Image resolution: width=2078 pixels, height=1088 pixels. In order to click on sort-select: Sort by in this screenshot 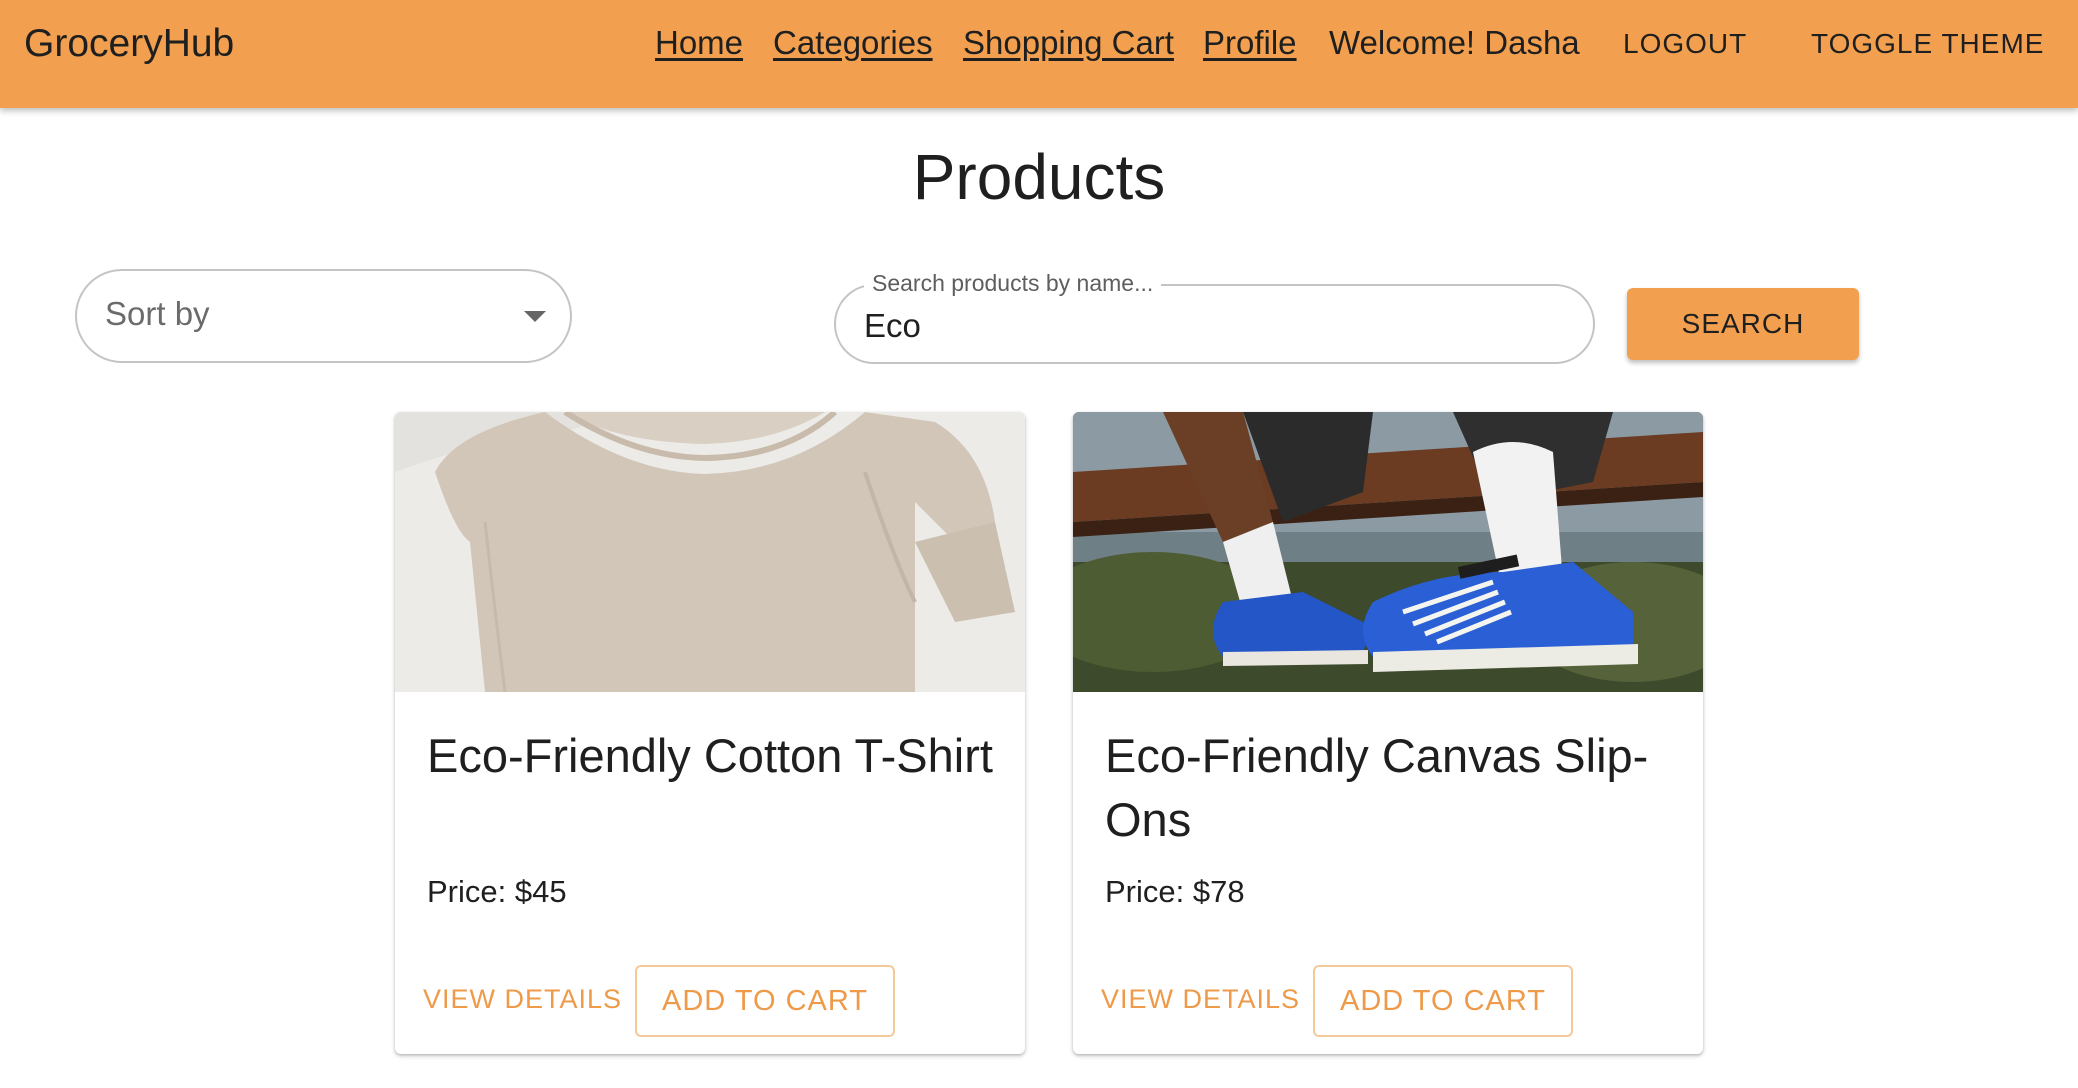, I will do `click(323, 316)`.